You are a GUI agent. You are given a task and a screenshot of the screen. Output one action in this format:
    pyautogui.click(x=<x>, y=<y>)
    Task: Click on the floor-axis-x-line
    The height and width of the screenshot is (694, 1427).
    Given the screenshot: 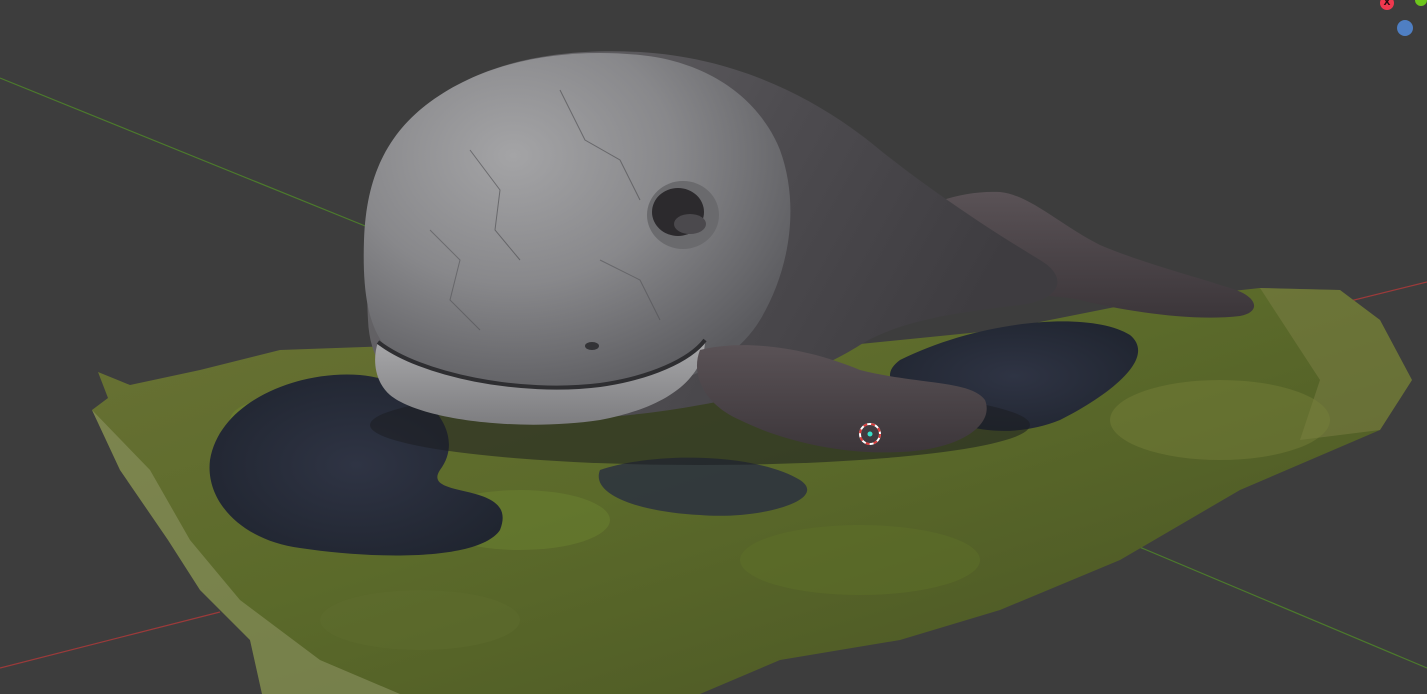 What is the action you would take?
    pyautogui.click(x=110, y=640)
    